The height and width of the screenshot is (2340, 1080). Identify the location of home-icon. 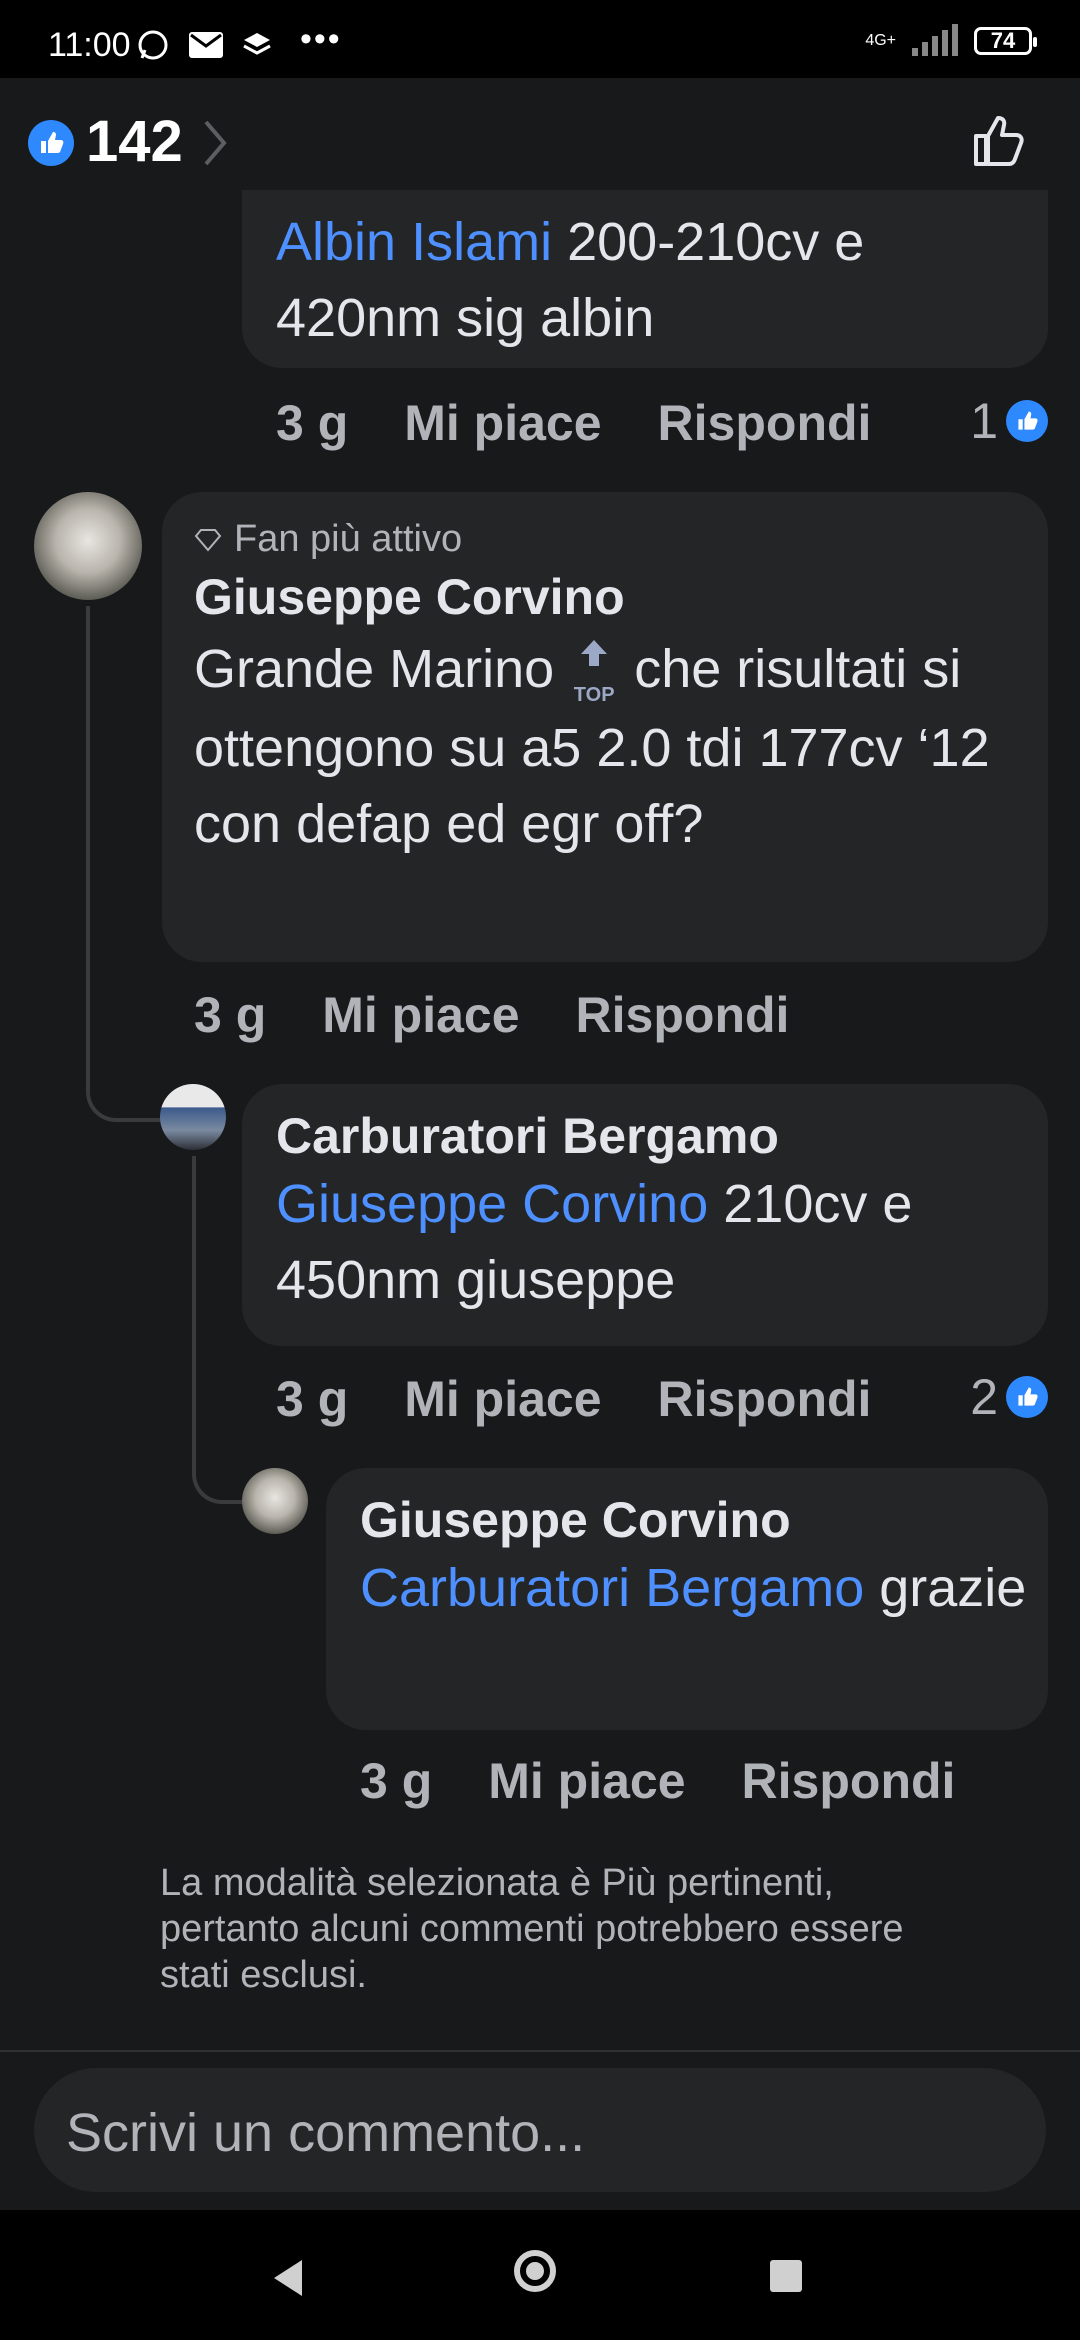
(535, 2271).